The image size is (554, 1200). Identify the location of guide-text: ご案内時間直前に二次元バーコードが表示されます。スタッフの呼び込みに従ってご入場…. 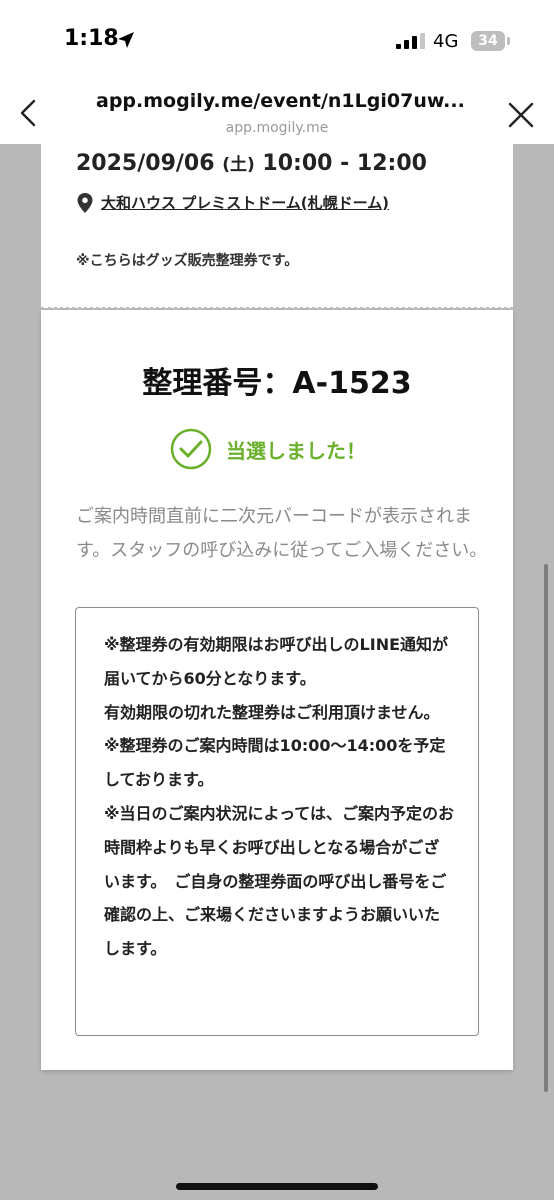
(282, 533).